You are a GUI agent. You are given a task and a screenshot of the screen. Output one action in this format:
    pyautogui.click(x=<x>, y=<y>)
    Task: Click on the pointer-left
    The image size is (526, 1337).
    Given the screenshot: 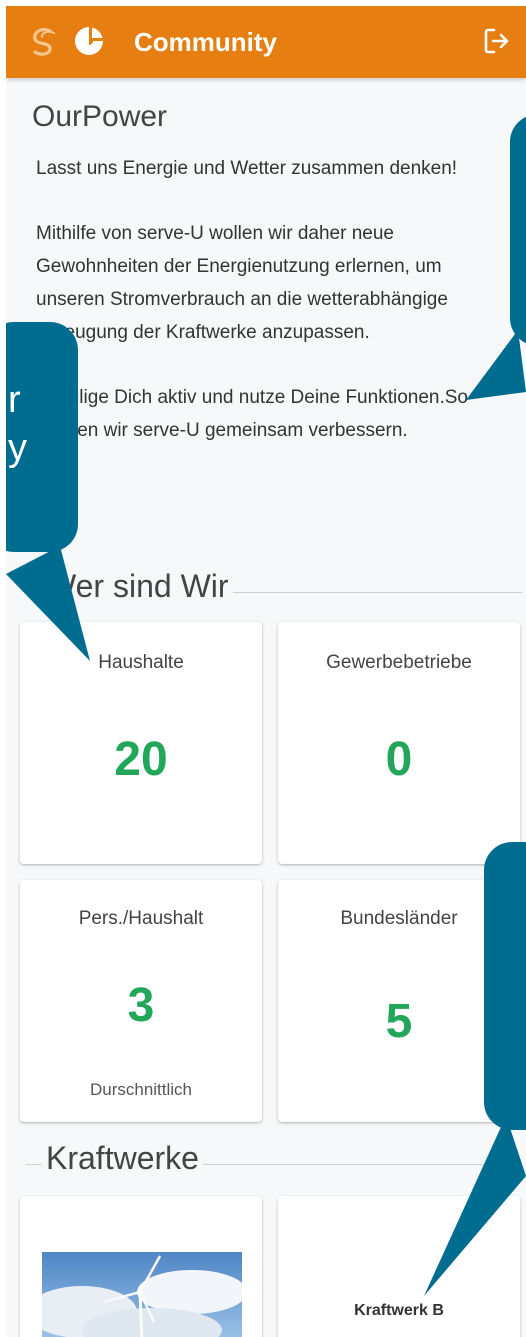 What is the action you would take?
    pyautogui.click(x=48, y=603)
    